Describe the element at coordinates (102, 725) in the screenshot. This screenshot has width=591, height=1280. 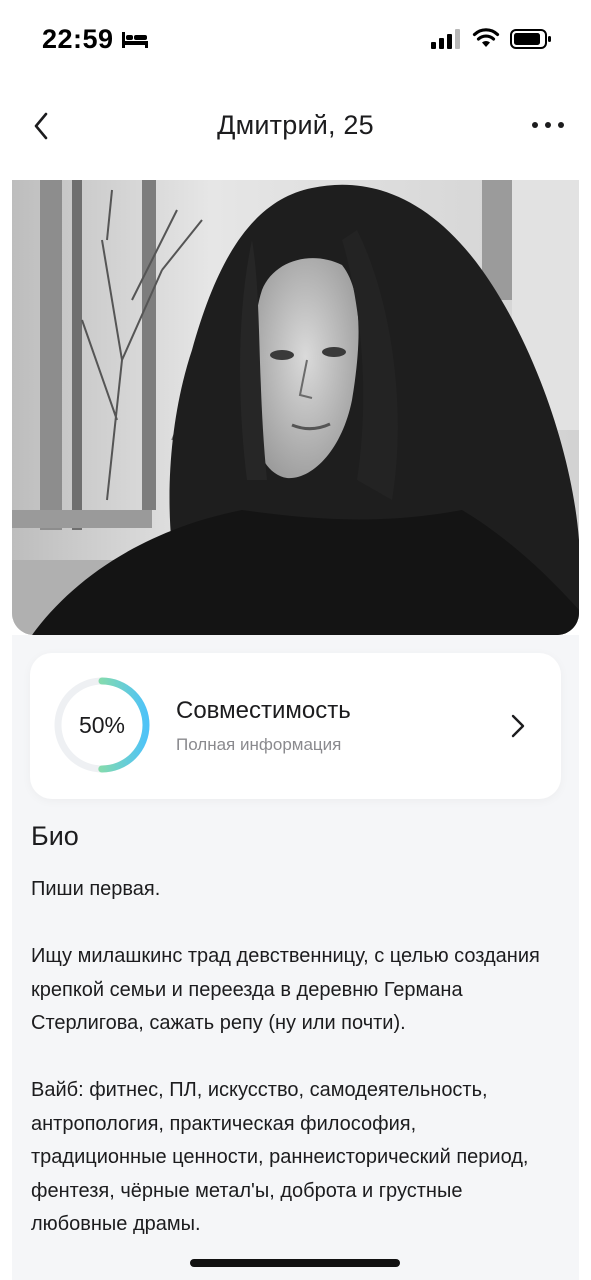
I see `compatibility-percent: 50%` at that location.